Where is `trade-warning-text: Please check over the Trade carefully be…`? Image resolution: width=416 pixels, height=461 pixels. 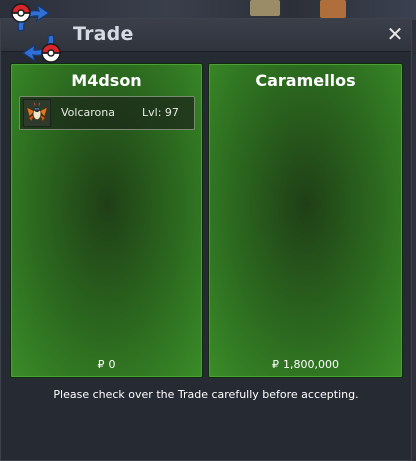 trade-warning-text: Please check over the Trade carefully be… is located at coordinates (206, 394).